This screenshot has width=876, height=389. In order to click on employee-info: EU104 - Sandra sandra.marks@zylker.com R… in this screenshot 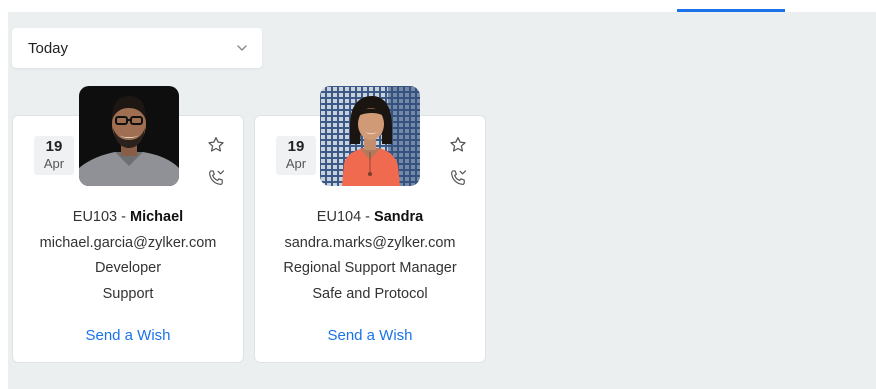, I will do `click(370, 256)`.